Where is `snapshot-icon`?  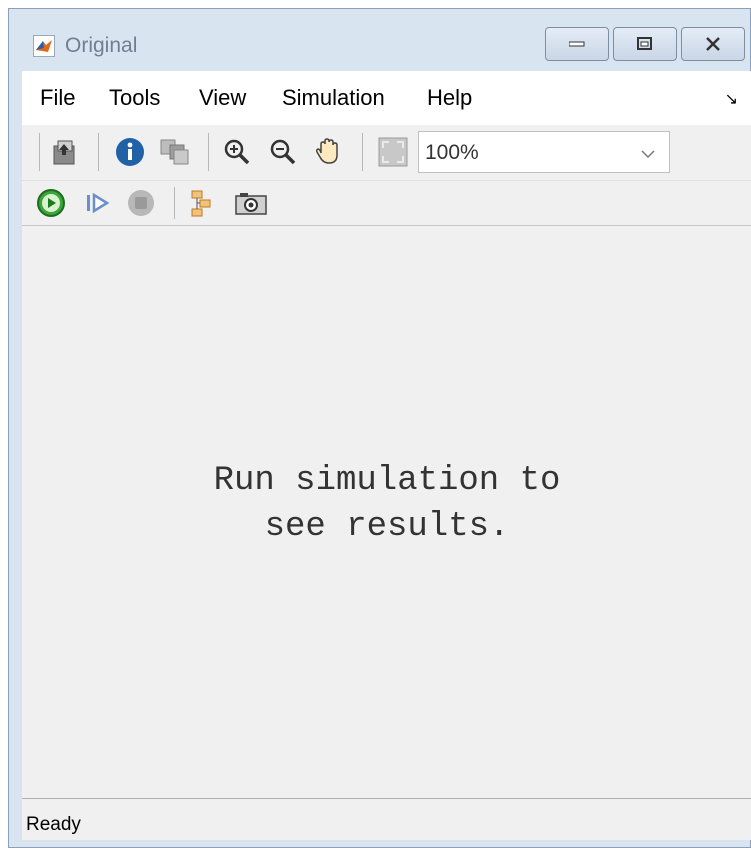
snapshot-icon is located at coordinates (251, 205).